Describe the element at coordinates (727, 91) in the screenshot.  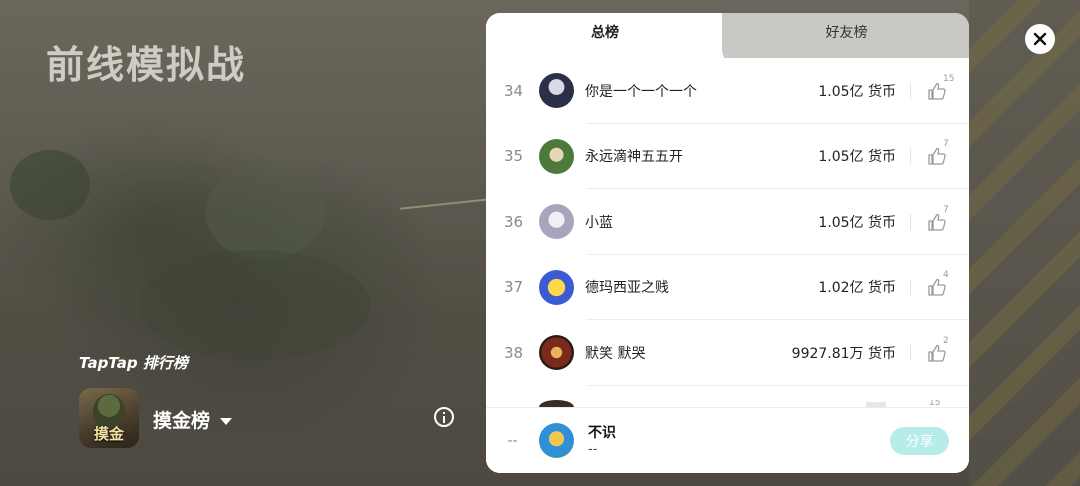
I see `list-item: 34 你是一个一个一个 1.05亿 货币 15` at that location.